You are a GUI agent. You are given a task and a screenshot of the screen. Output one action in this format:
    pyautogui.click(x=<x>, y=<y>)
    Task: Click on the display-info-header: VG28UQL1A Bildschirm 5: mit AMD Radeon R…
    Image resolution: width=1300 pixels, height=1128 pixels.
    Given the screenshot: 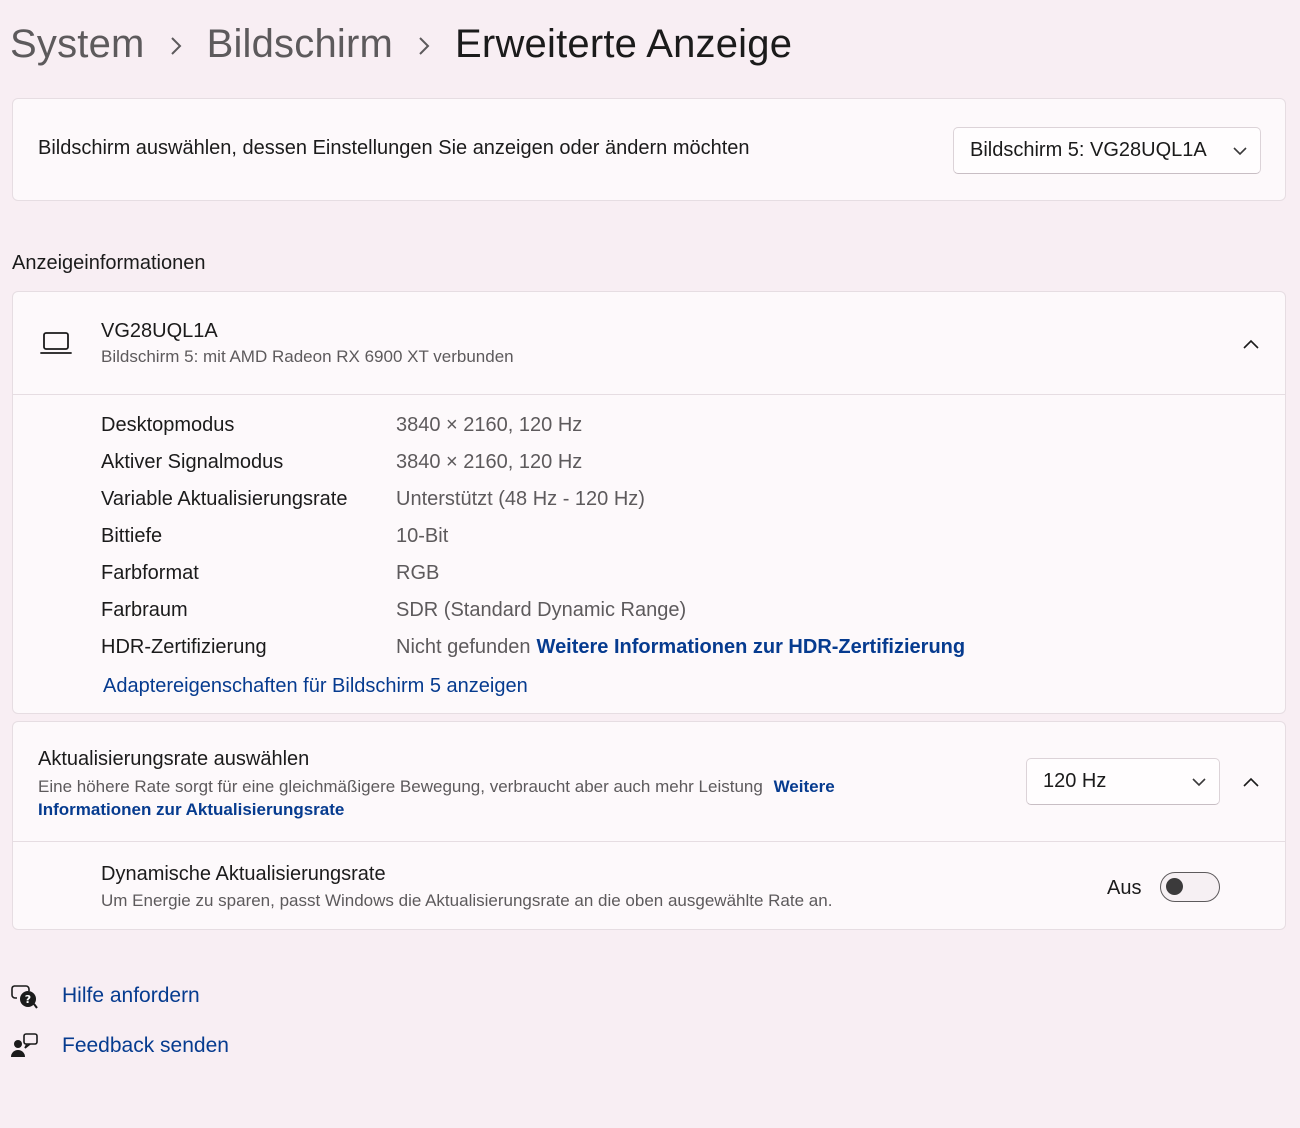 What is the action you would take?
    pyautogui.click(x=649, y=343)
    